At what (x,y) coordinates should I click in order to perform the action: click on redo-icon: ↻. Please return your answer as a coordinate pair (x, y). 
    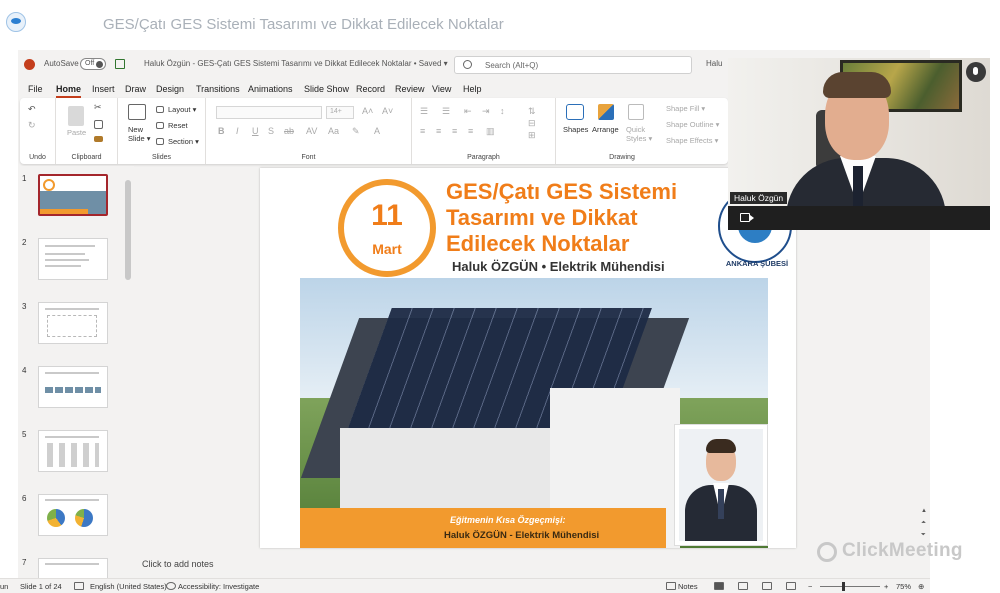
    Looking at the image, I should click on (32, 125).